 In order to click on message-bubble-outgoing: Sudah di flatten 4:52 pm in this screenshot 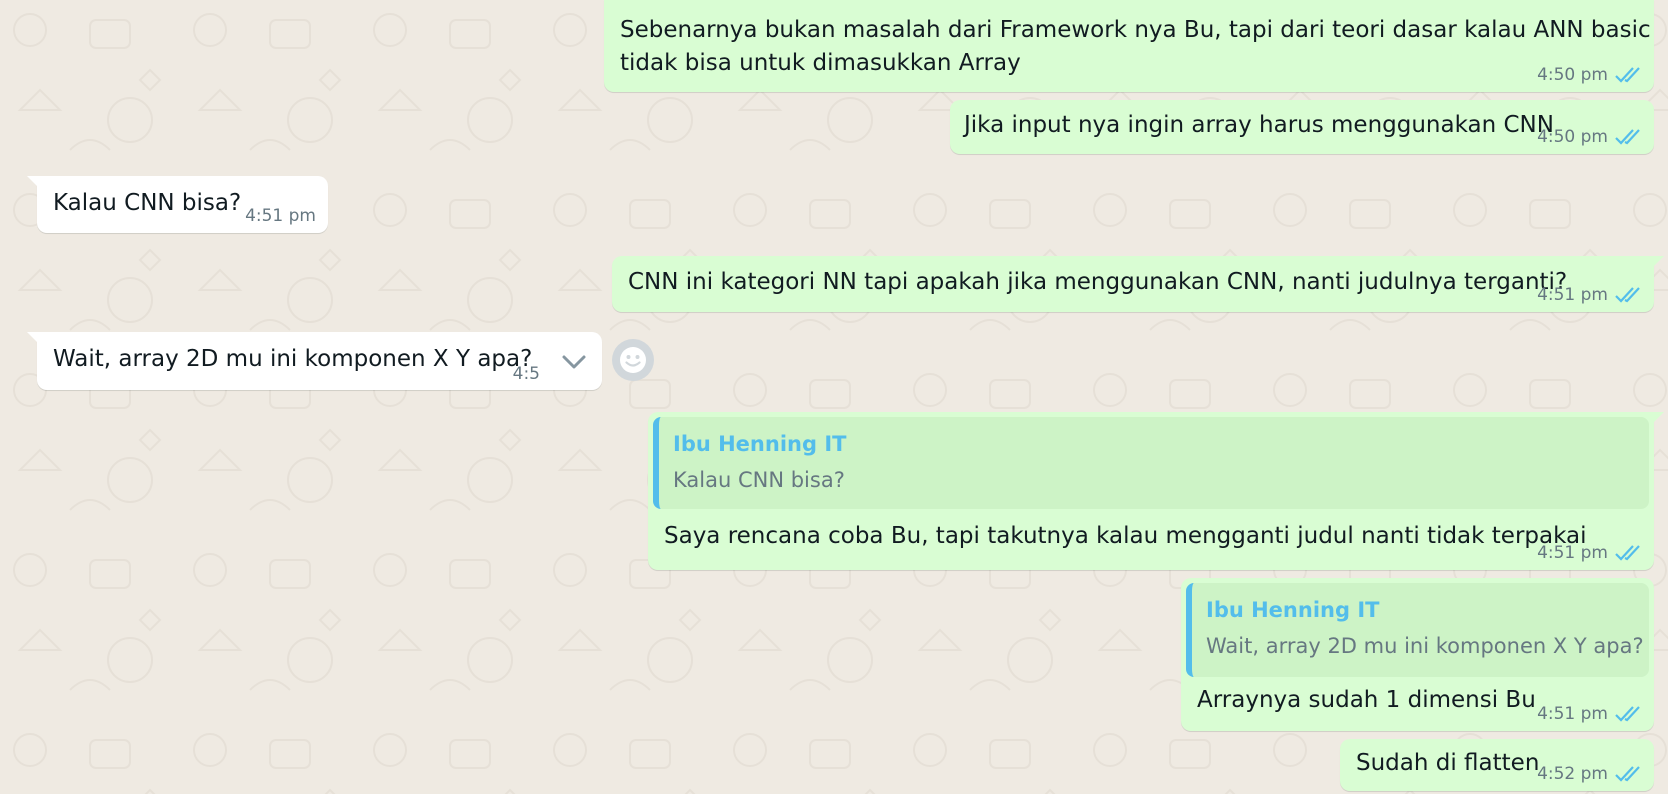, I will do `click(1497, 765)`.